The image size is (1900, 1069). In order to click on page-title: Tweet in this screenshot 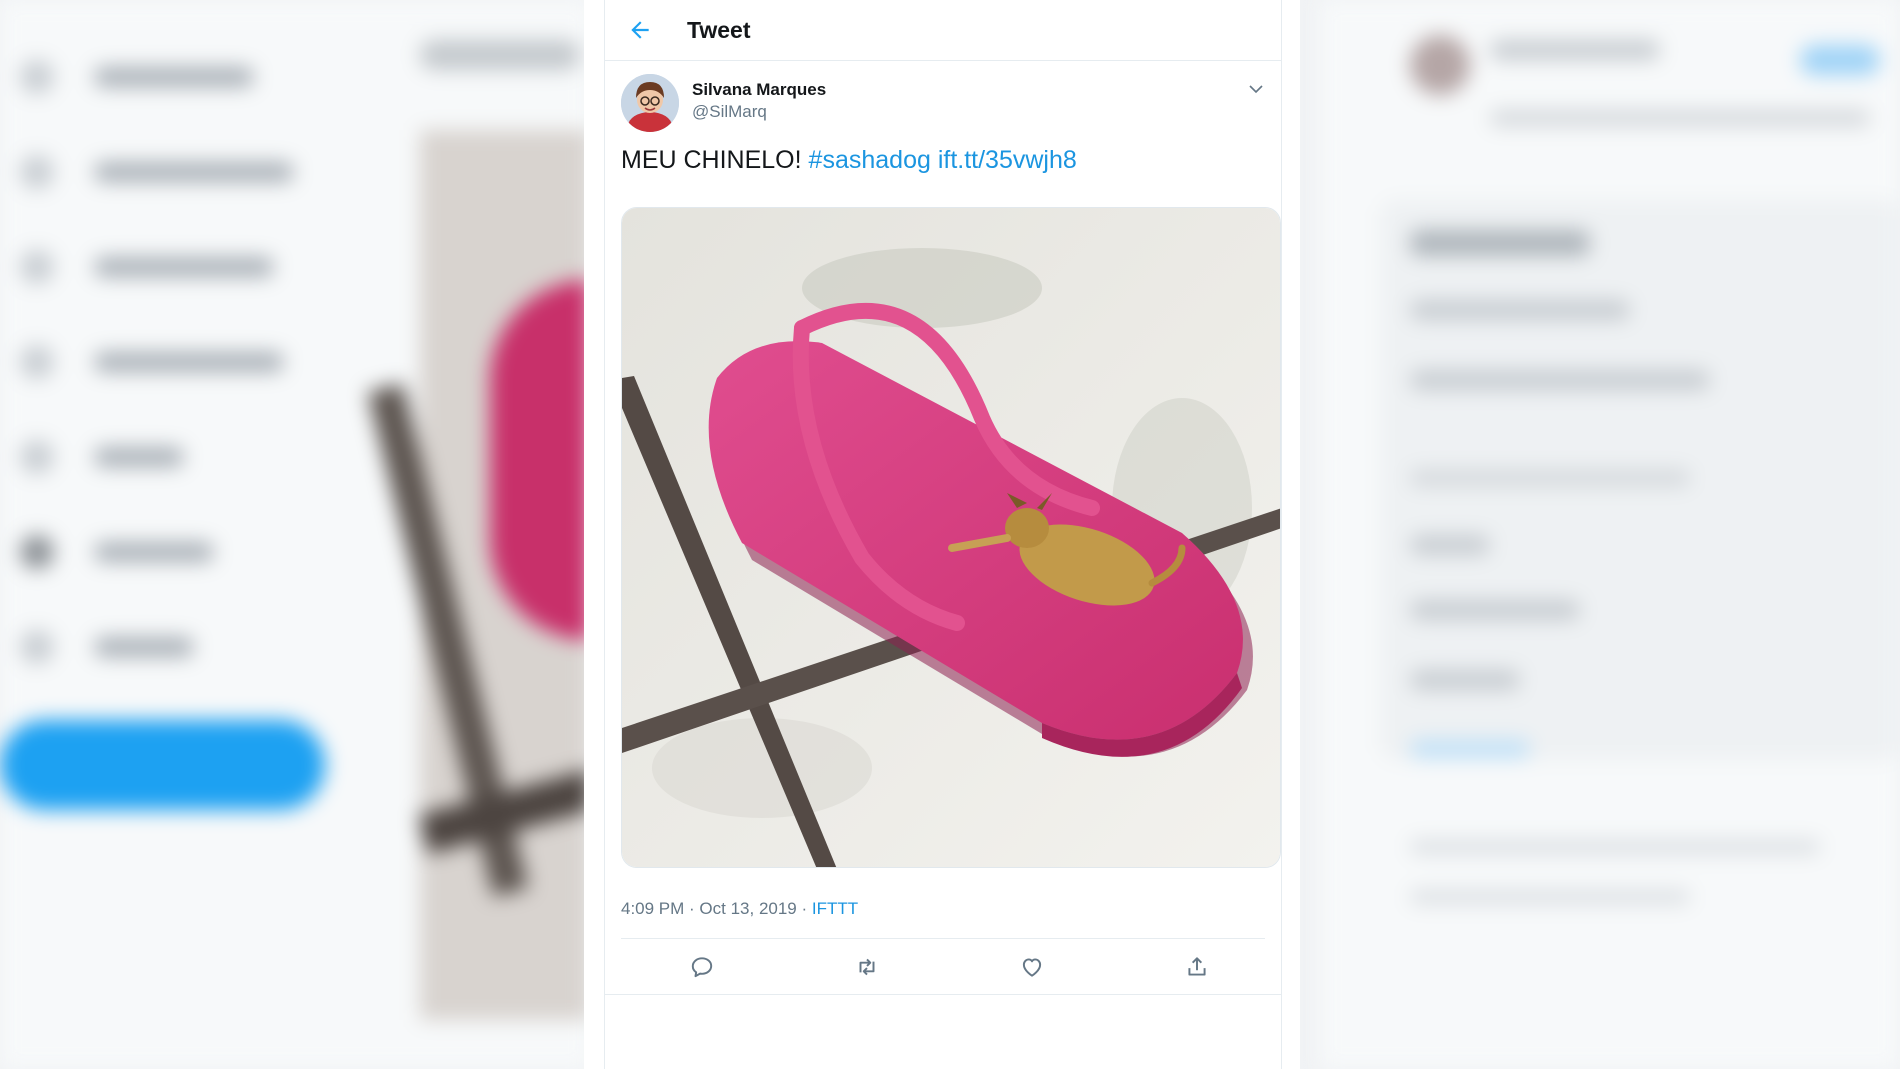, I will do `click(719, 30)`.